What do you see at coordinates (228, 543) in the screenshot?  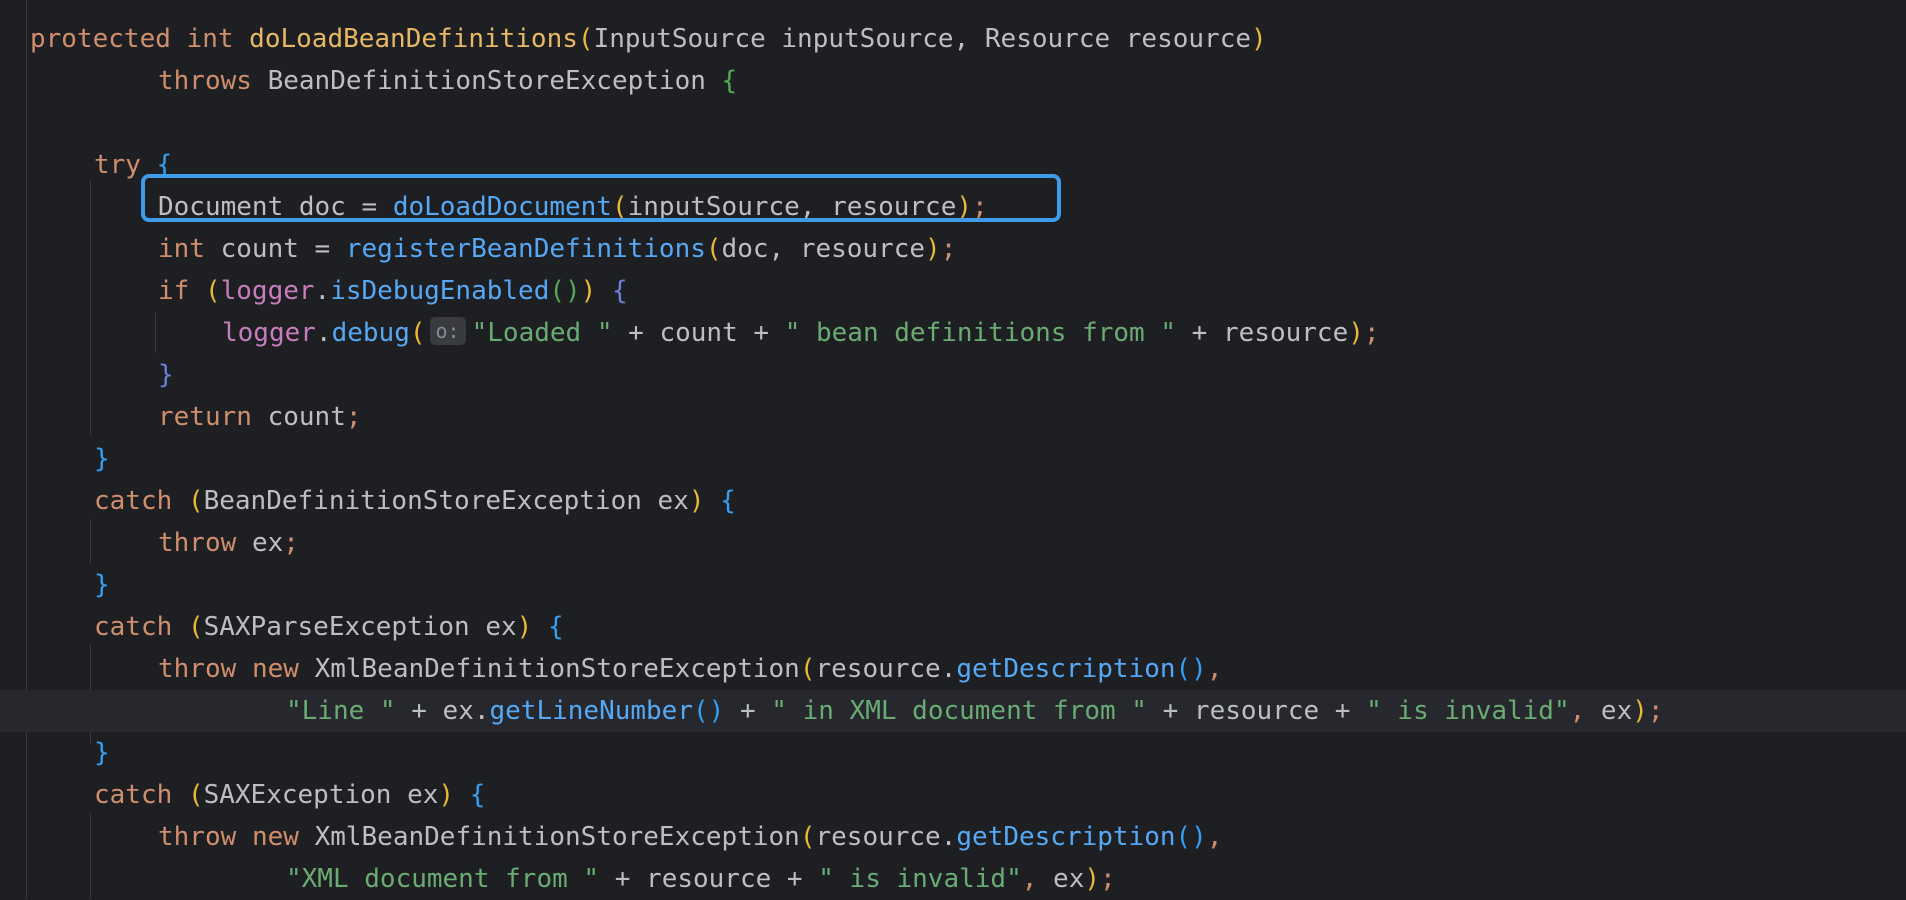 I see `code-line: throw ex;` at bounding box center [228, 543].